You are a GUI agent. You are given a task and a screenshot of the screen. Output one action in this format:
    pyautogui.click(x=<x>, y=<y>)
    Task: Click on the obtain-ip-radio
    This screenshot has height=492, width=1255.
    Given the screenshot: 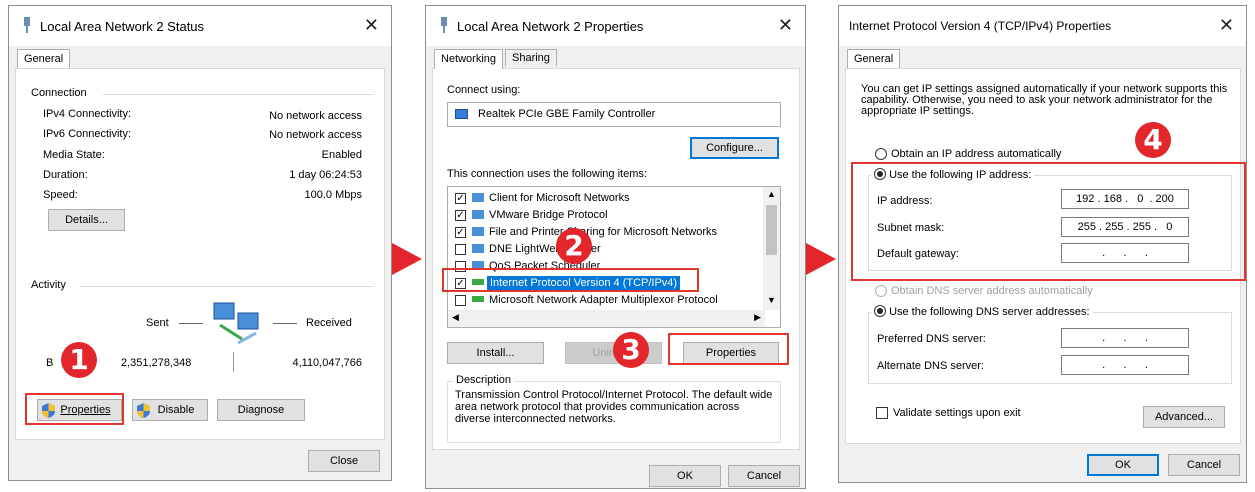 What is the action you would take?
    pyautogui.click(x=881, y=154)
    